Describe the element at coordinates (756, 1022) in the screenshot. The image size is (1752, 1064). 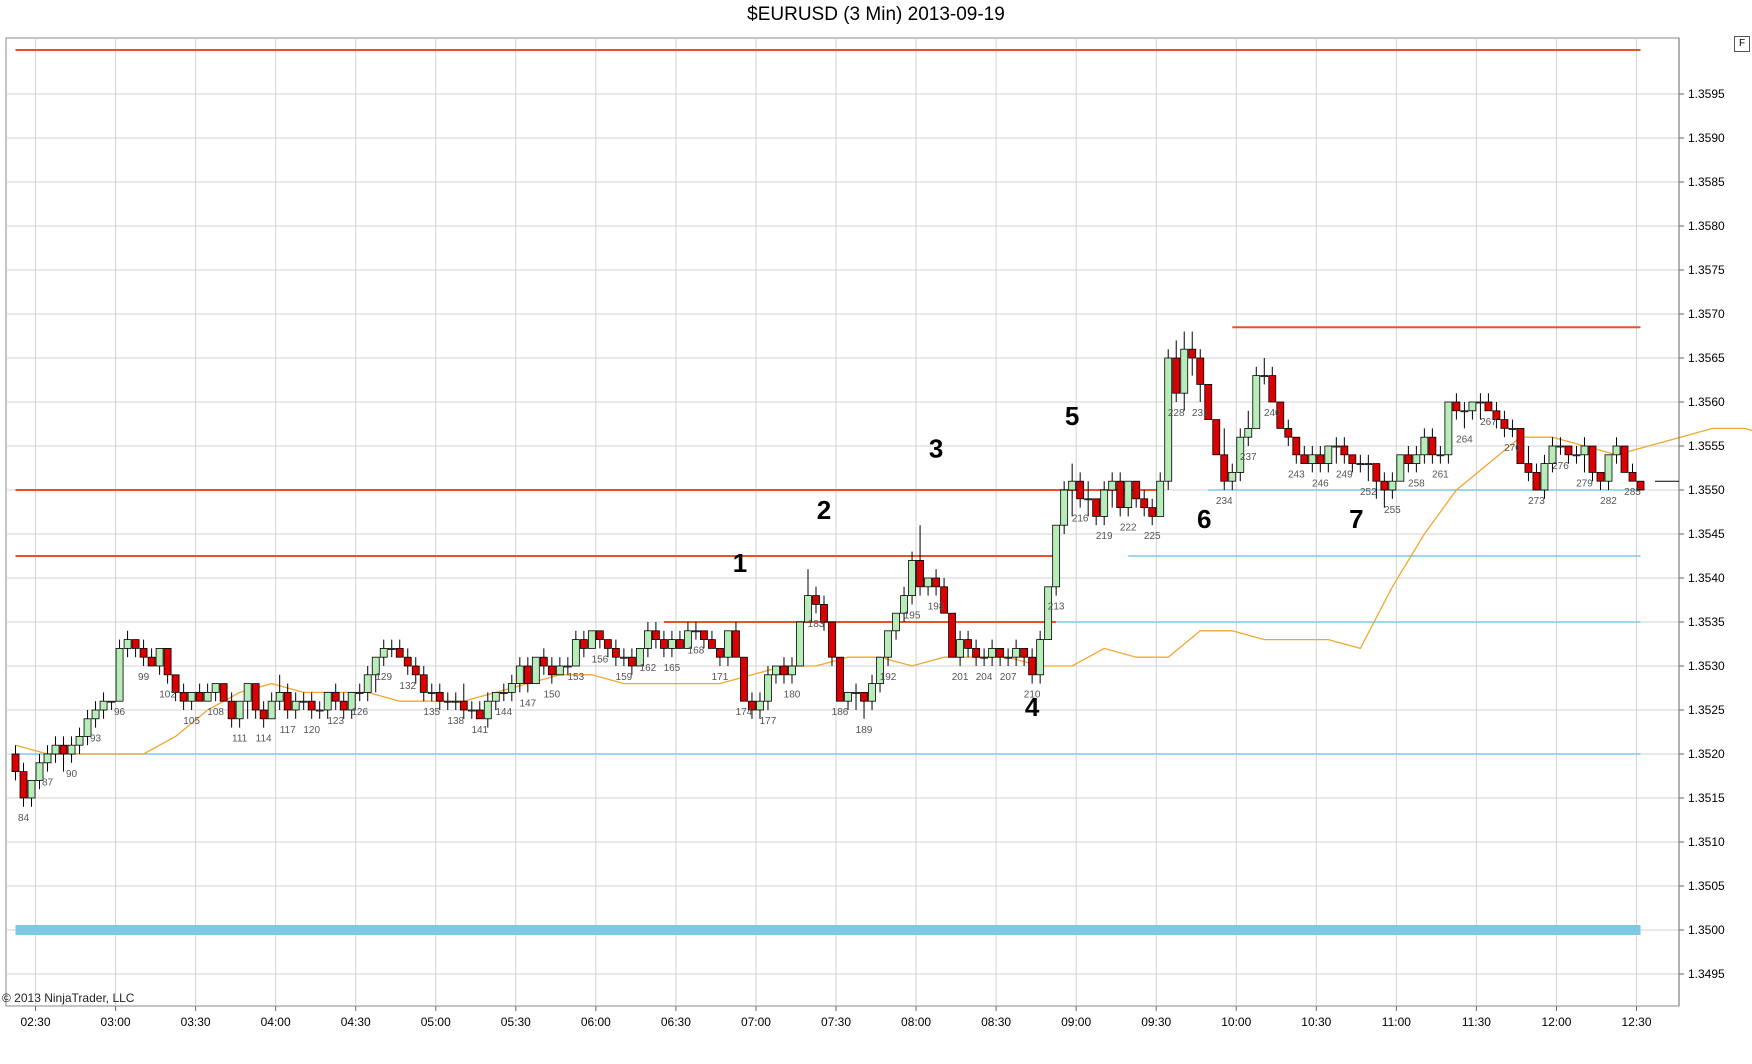
I see `x-tick-label-9: 07:00` at that location.